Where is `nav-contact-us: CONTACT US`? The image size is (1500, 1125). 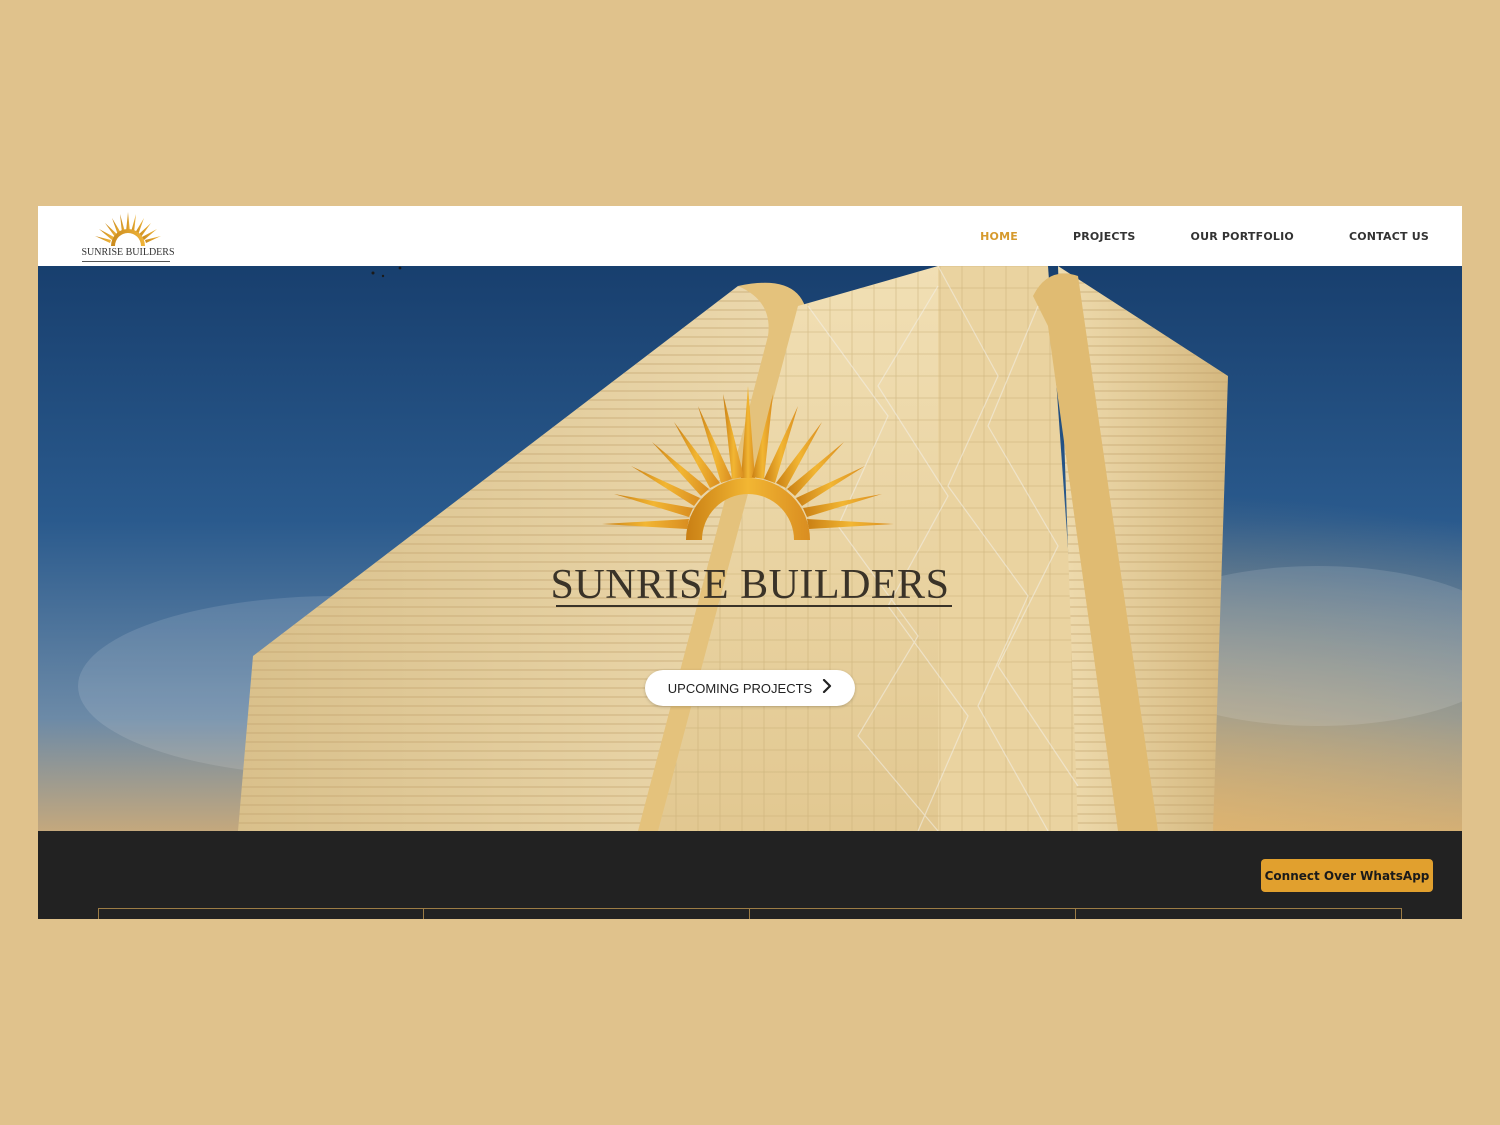
nav-contact-us: CONTACT US is located at coordinates (1389, 236).